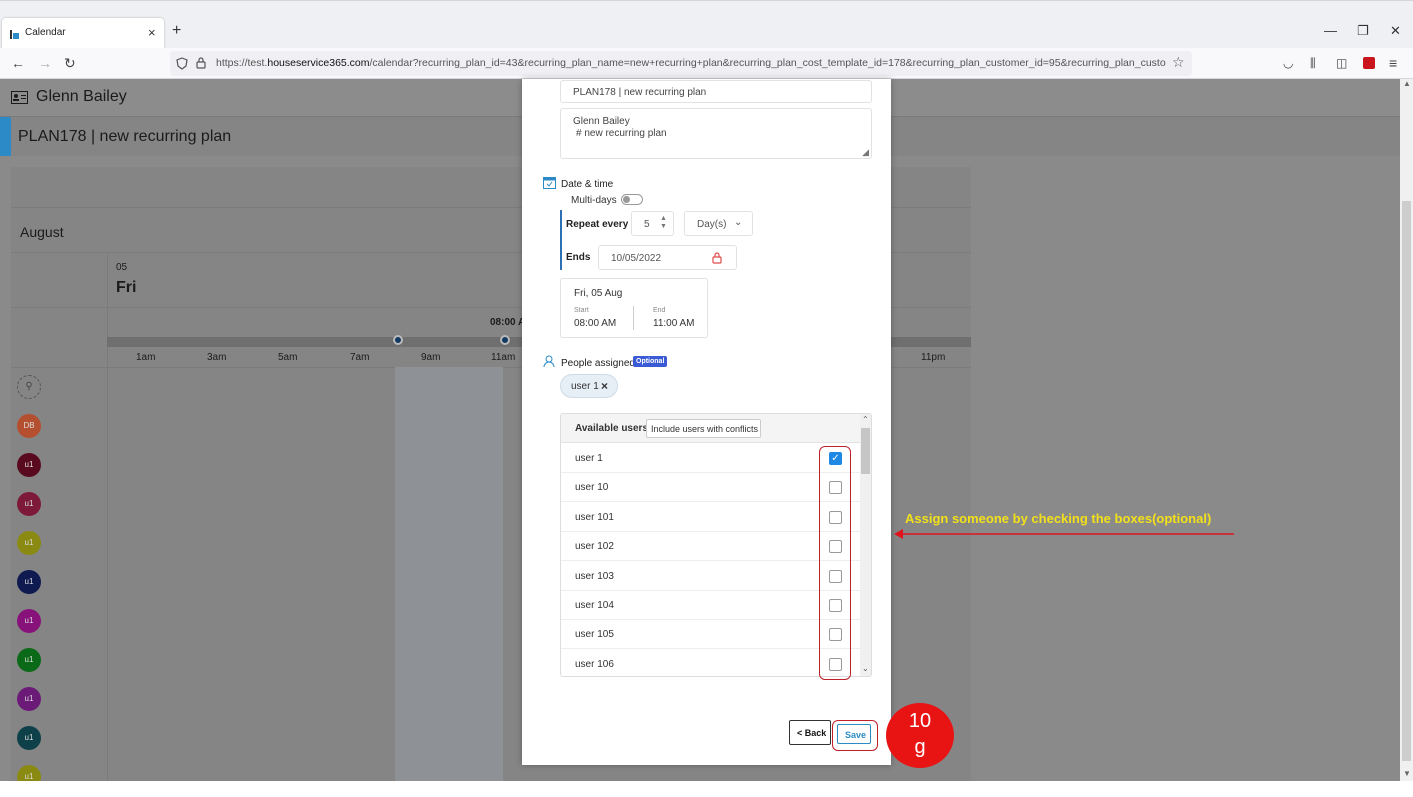 This screenshot has width=1413, height=797. What do you see at coordinates (663, 223) in the screenshot?
I see `stepper-icon: ▲ ▼` at bounding box center [663, 223].